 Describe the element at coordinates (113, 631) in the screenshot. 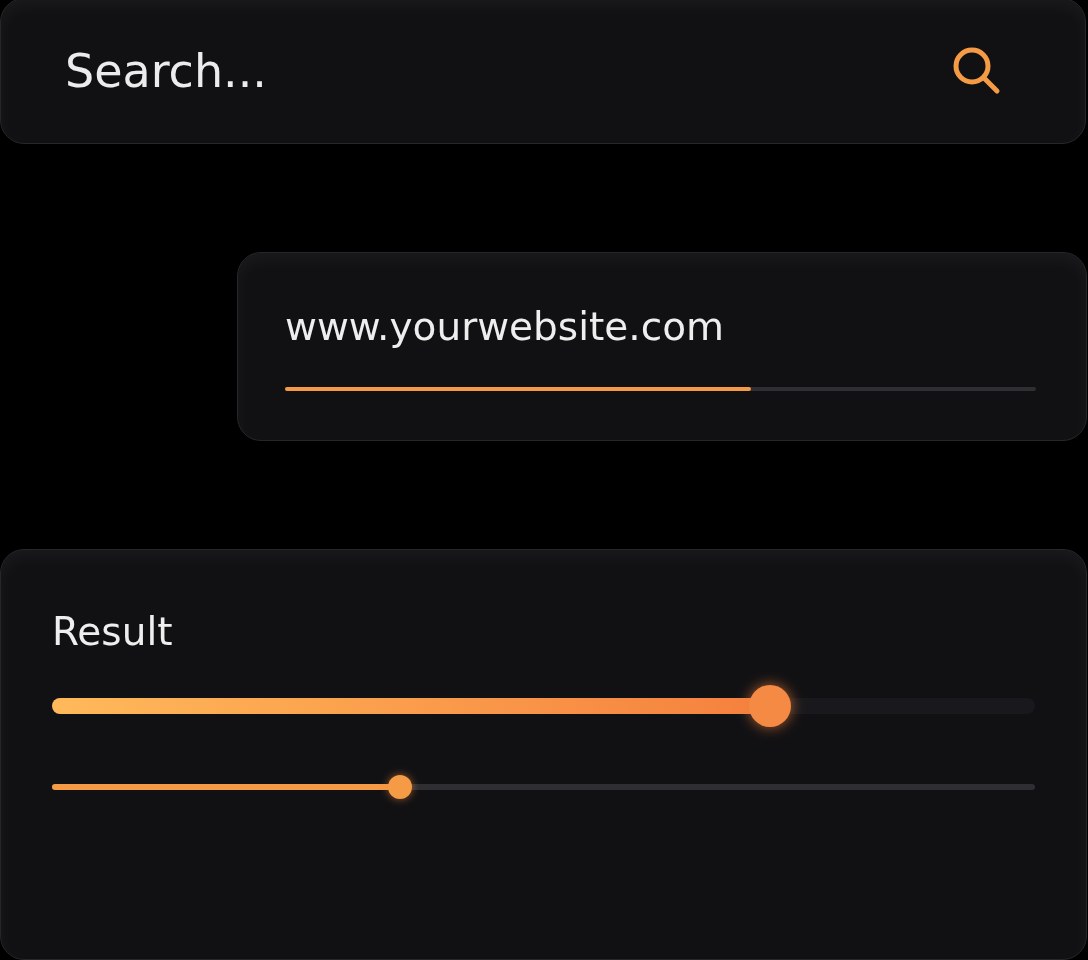

I see `result-title: Result` at that location.